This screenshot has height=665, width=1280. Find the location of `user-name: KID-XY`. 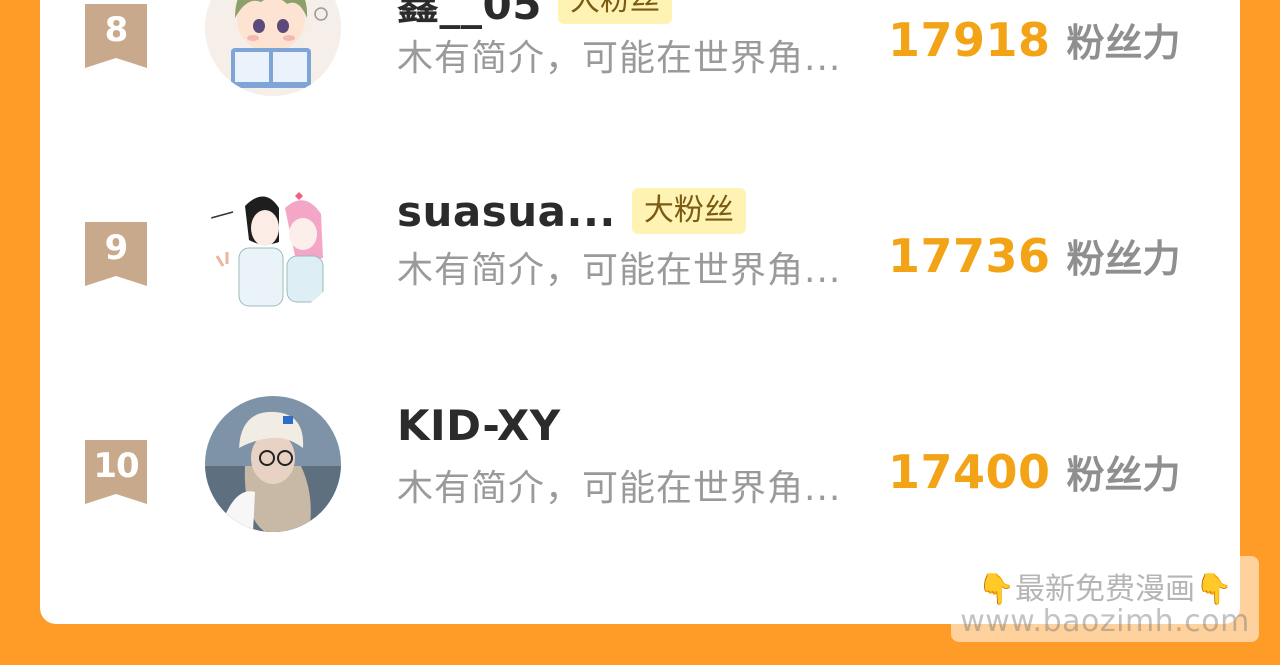

user-name: KID-XY is located at coordinates (479, 425).